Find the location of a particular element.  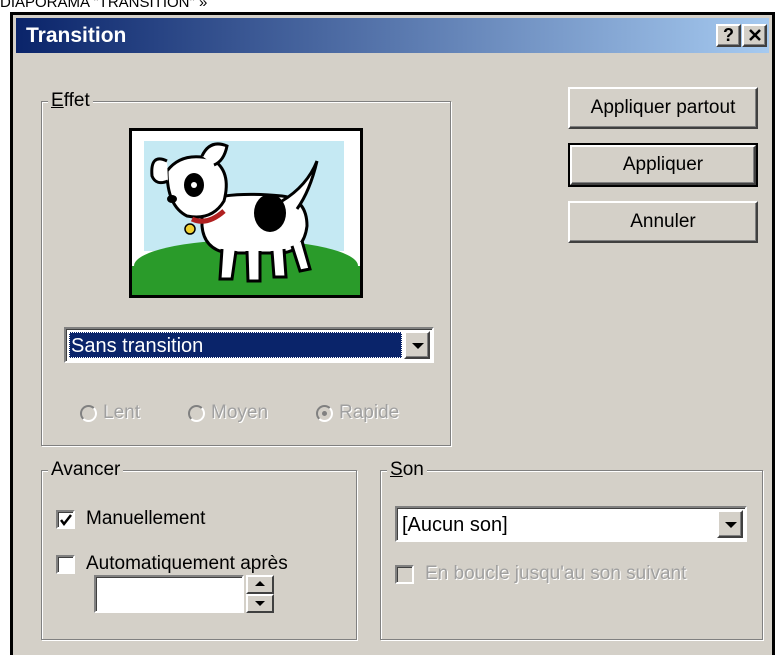

auto-checkbox-row: Automatiquement après is located at coordinates (172, 564).